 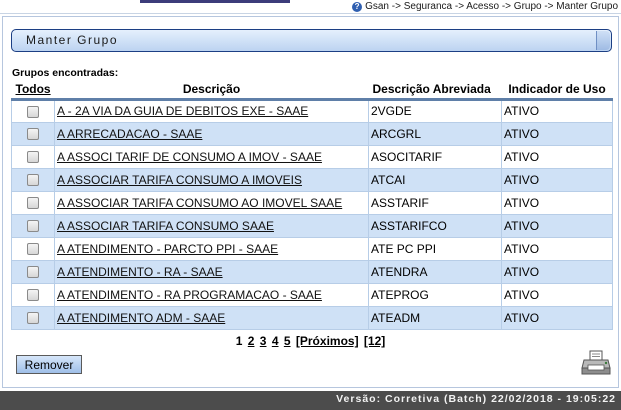 I want to click on descricao-cell: A ASSOCI TARIF DE CONSUMO A IMOV - SAAE, so click(x=211, y=156).